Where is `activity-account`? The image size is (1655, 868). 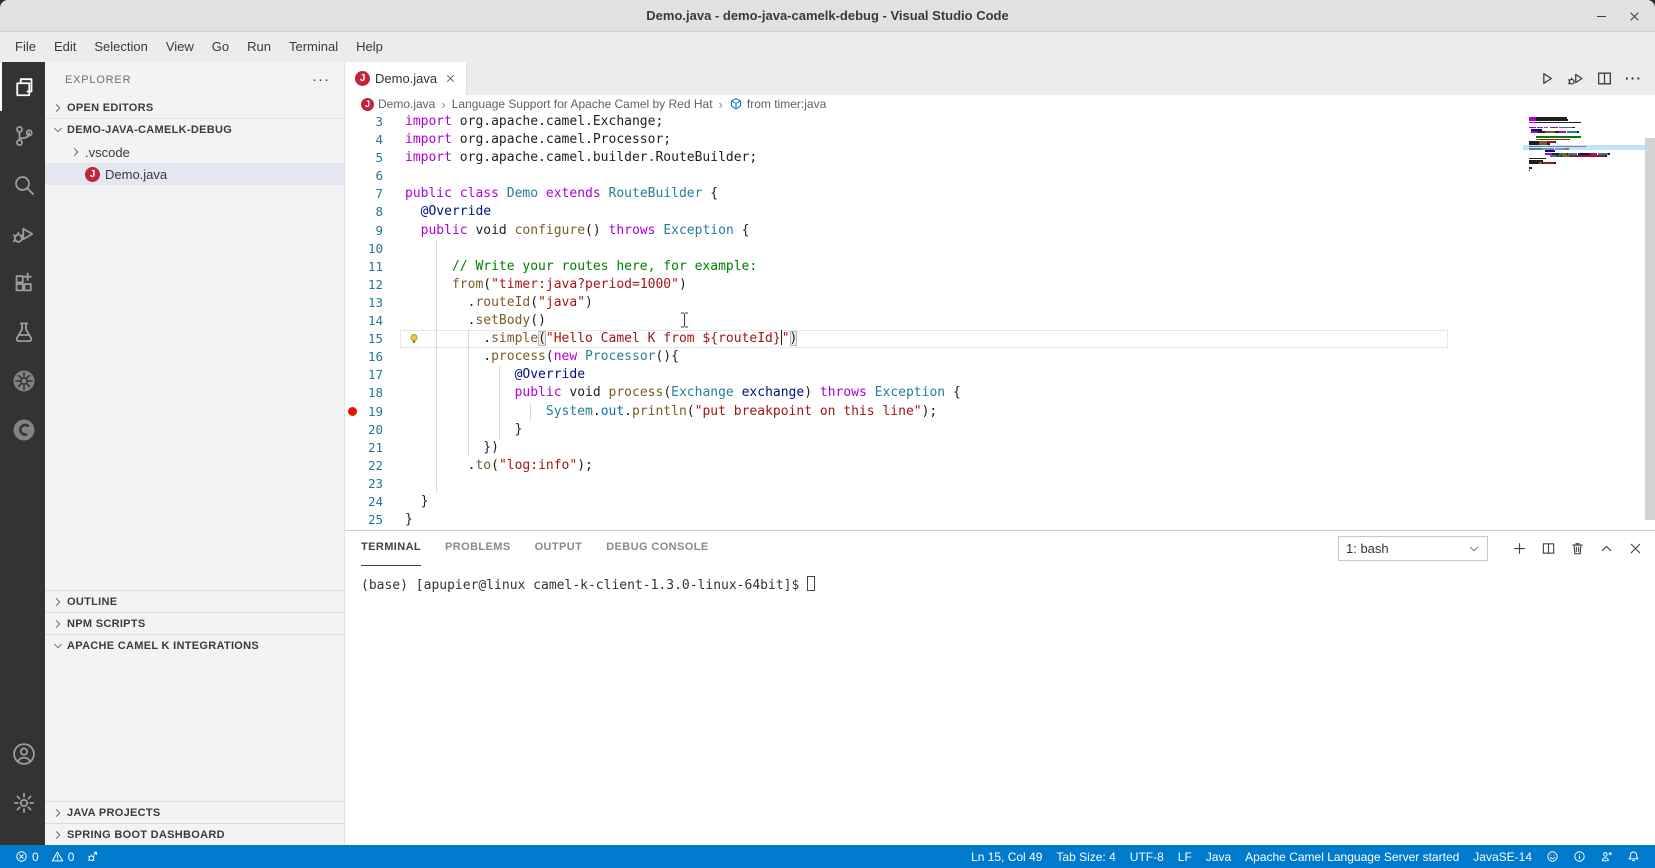
activity-account is located at coordinates (22, 753).